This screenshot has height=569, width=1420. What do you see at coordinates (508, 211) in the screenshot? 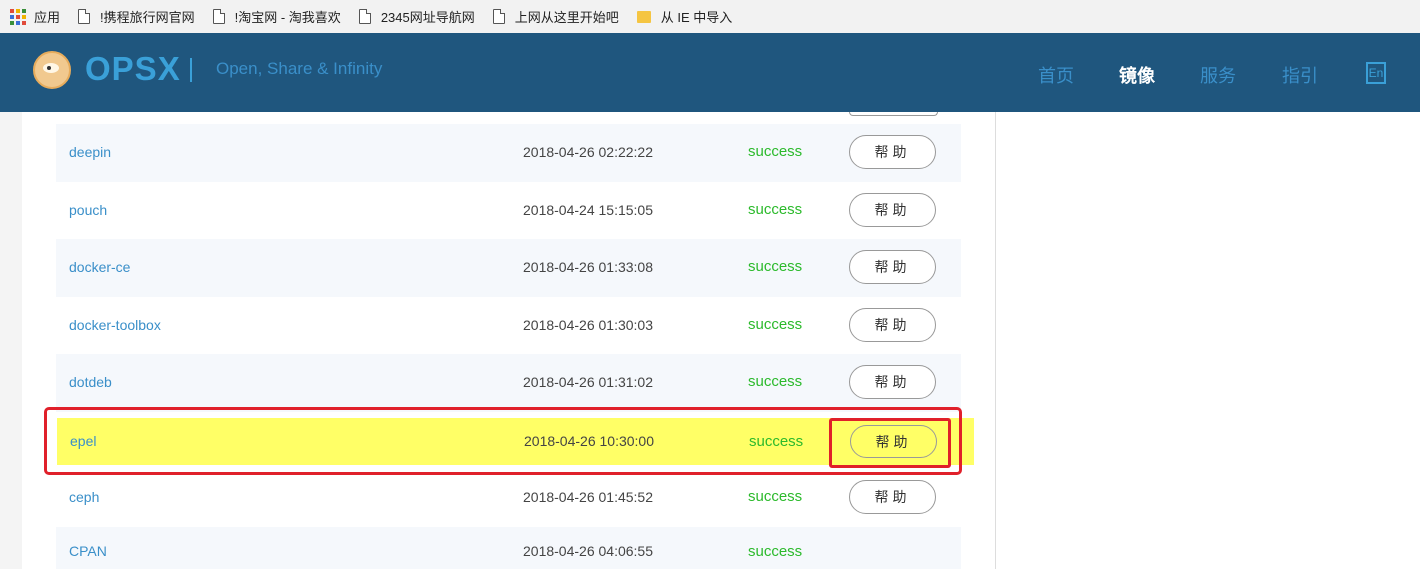
I see `table-row: pouch 2018-04-24 15:15:05 success 帮助` at bounding box center [508, 211].